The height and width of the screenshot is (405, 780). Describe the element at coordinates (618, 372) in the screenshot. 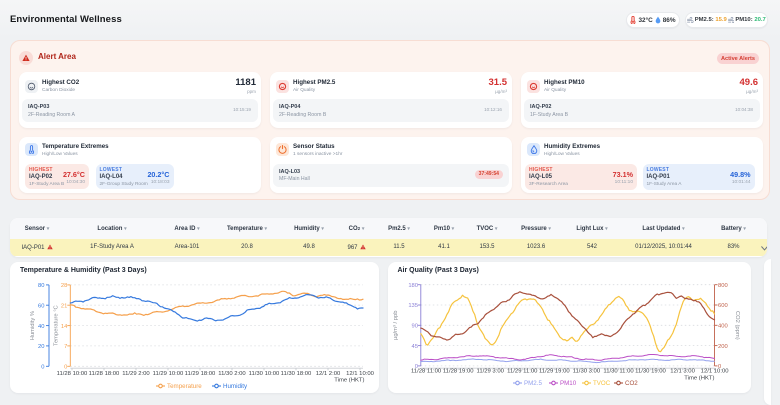

I see `svg-text: 11/30 11:00` at that location.